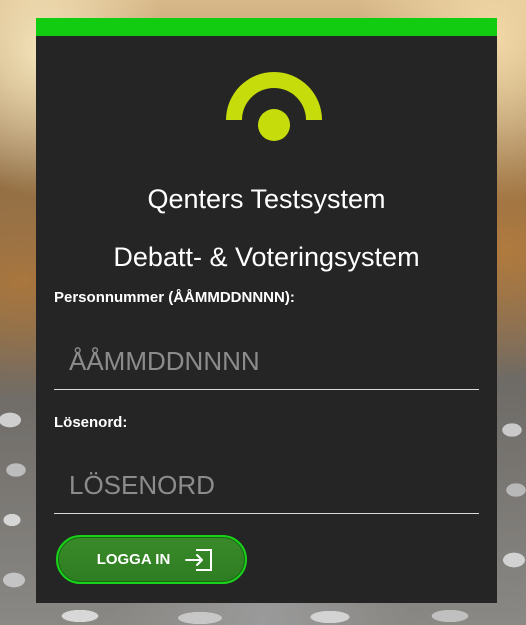 This screenshot has width=526, height=625. What do you see at coordinates (266, 486) in the screenshot?
I see `password-input` at bounding box center [266, 486].